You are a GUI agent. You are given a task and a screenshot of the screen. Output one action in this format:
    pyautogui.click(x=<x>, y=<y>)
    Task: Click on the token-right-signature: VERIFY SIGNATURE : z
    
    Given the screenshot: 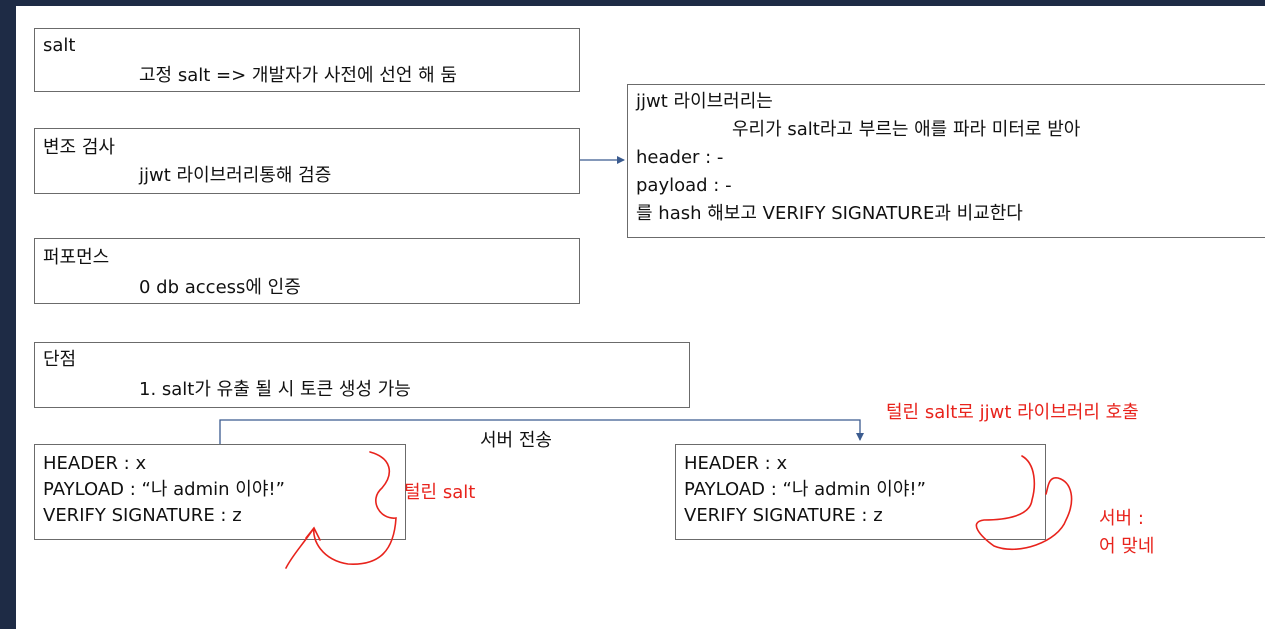 What is the action you would take?
    pyautogui.click(x=783, y=515)
    